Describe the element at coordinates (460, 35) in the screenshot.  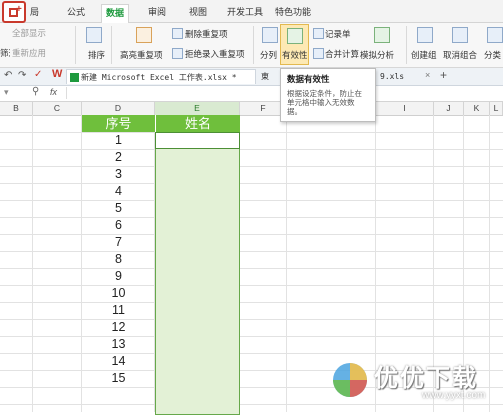
I see `ungroup-icon` at that location.